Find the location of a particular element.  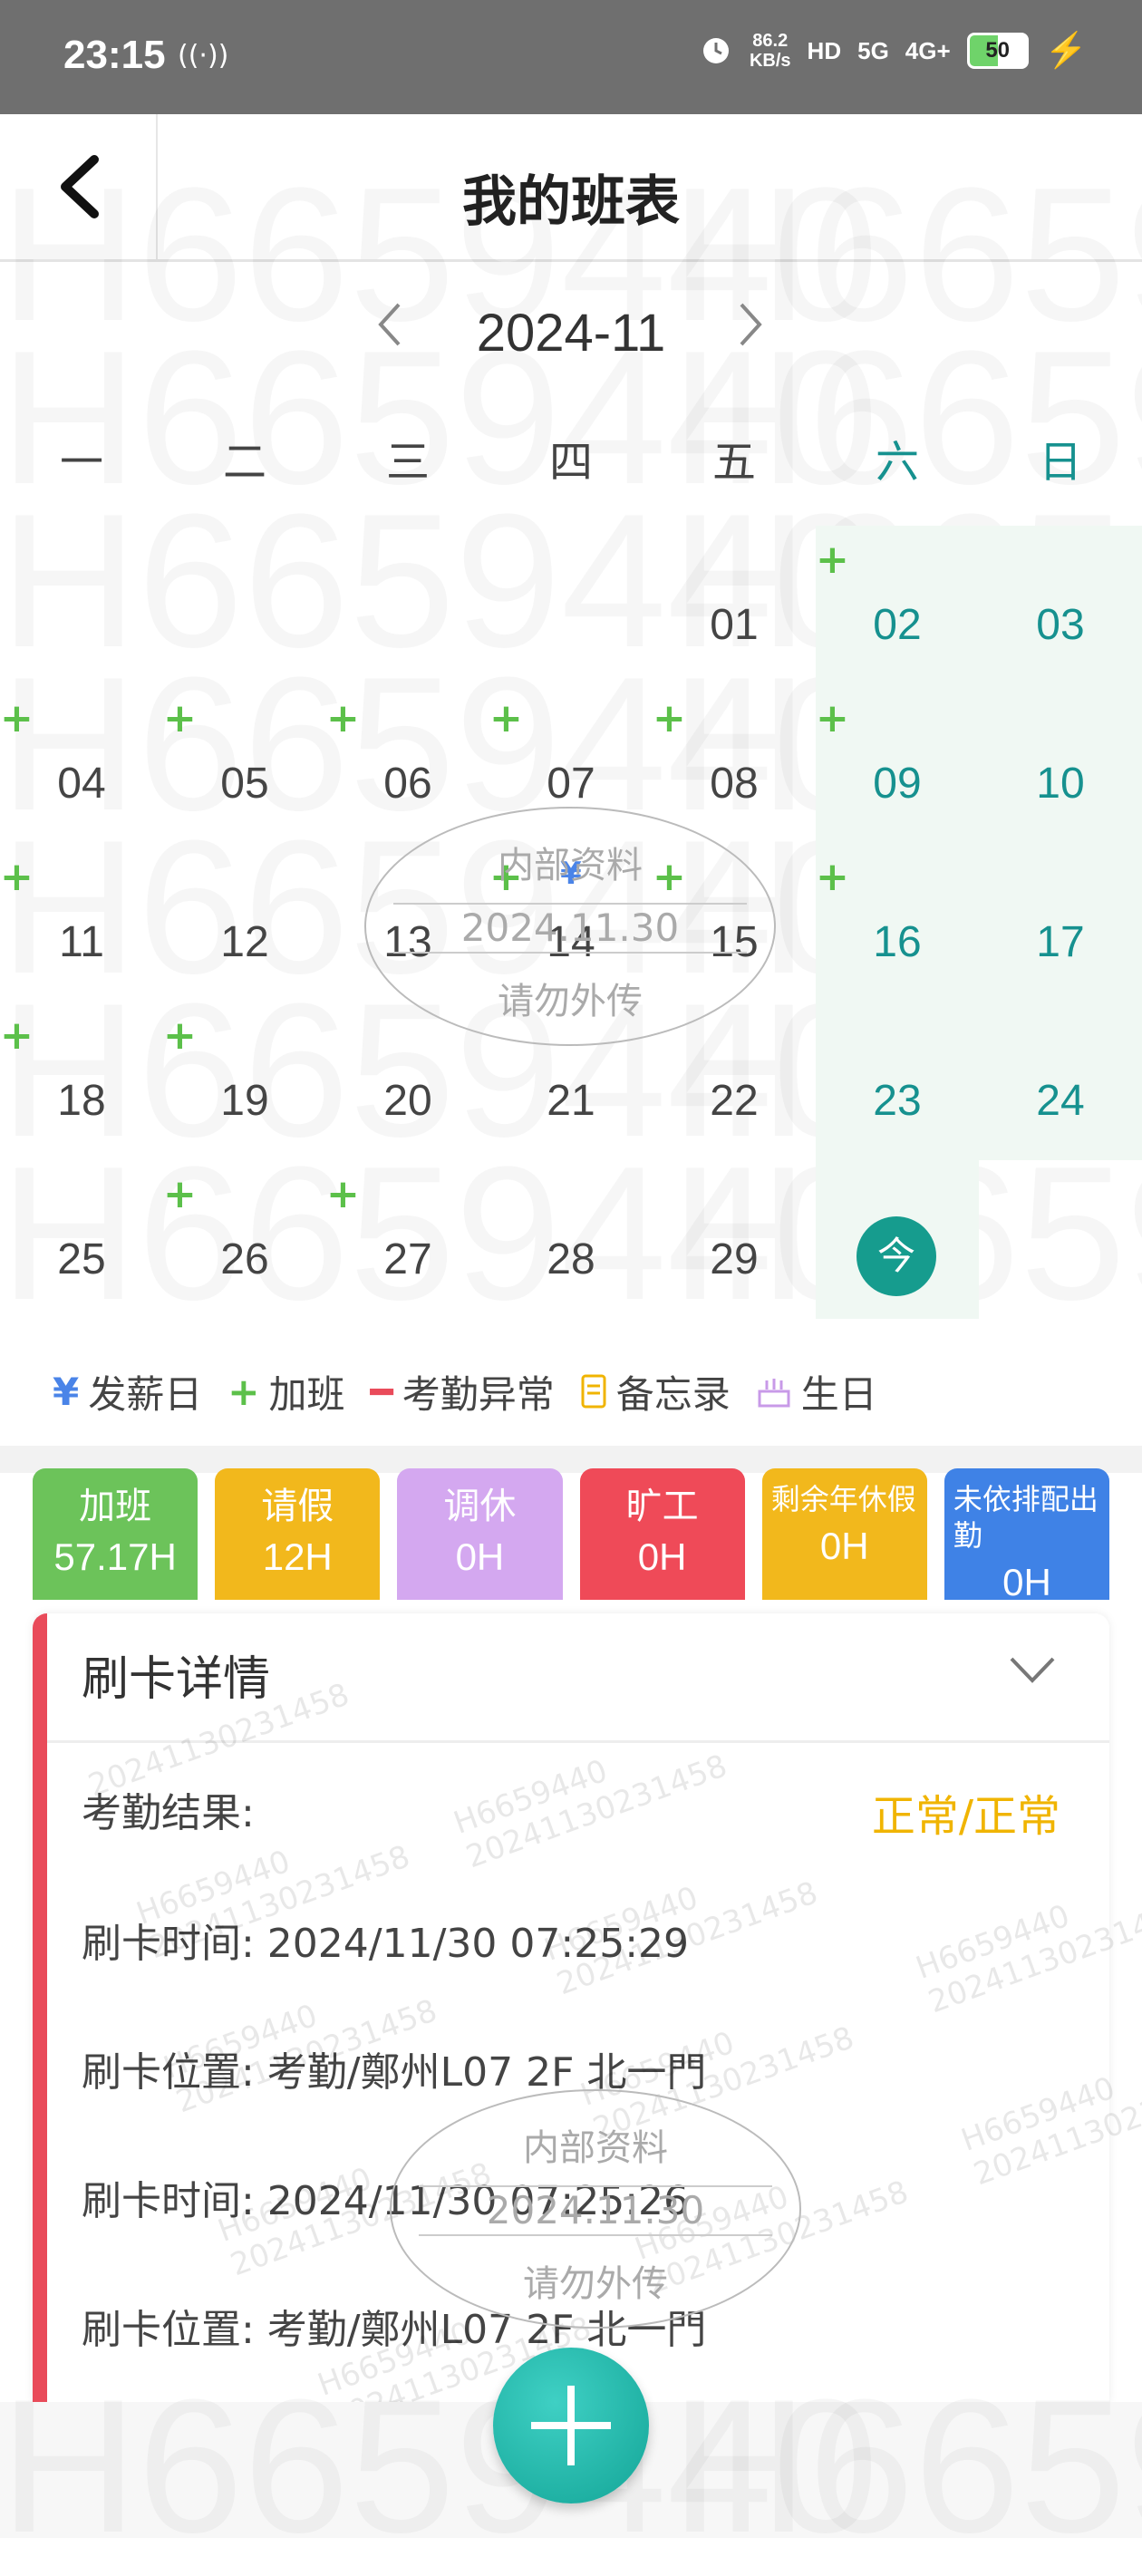

calendar-day: 12 is located at coordinates (245, 940).